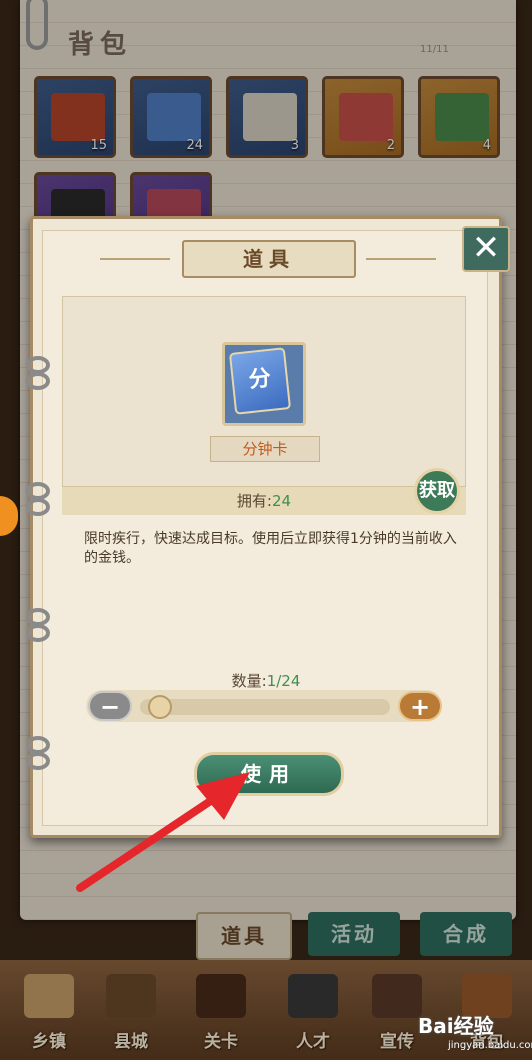  Describe the element at coordinates (163, 832) in the screenshot. I see `red-arrow-icon` at that location.